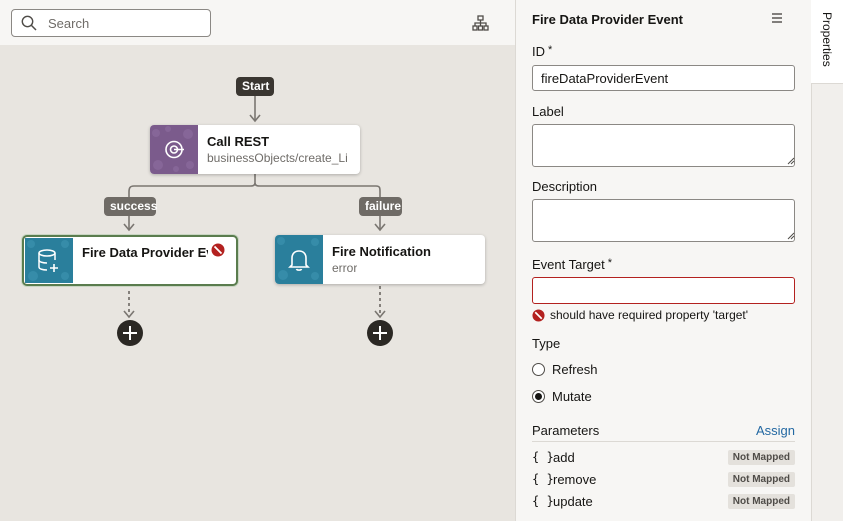 This screenshot has width=843, height=521. What do you see at coordinates (345, 268) in the screenshot?
I see `node-subtitle: error` at bounding box center [345, 268].